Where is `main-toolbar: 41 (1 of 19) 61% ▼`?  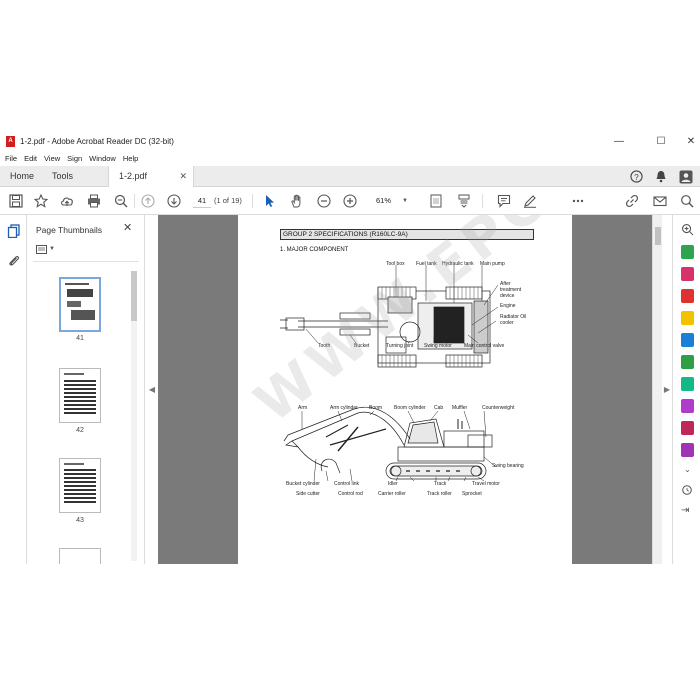 main-toolbar: 41 (1 of 19) 61% ▼ is located at coordinates (350, 201).